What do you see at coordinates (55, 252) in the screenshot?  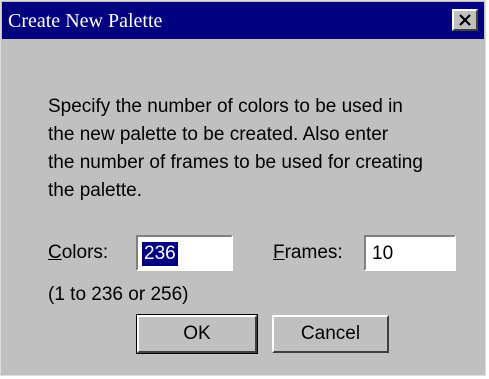 I see `colors-label-mnemonic: C` at bounding box center [55, 252].